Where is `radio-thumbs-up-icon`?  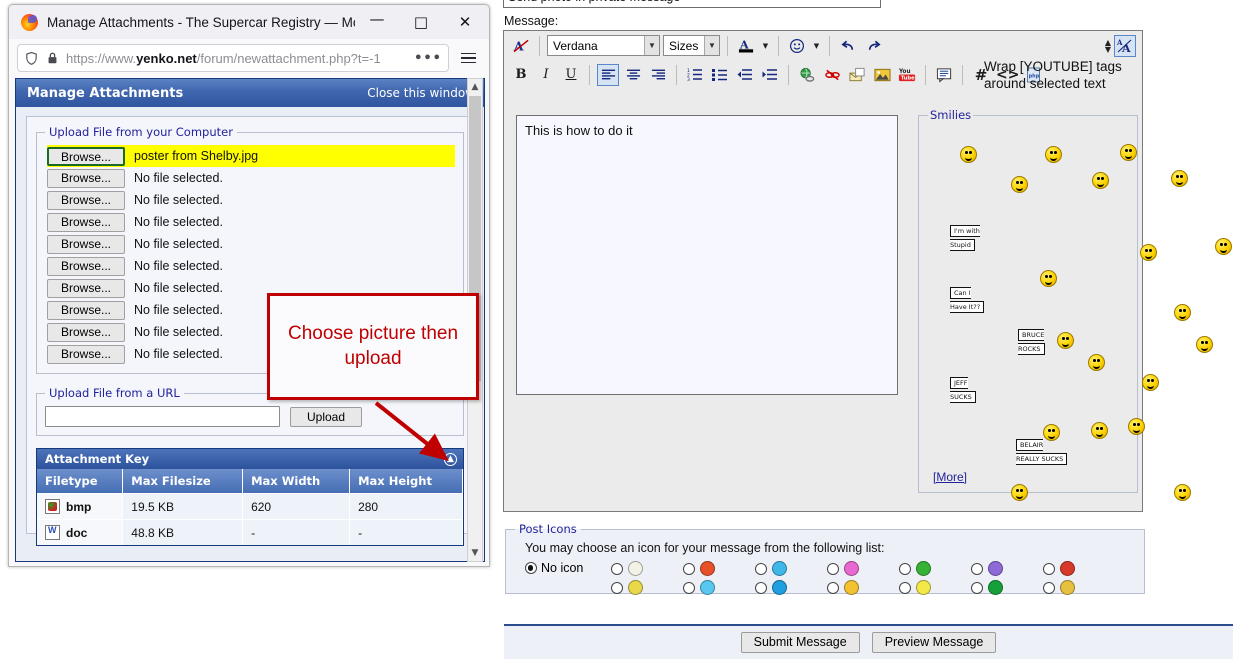
radio-thumbs-up-icon is located at coordinates (1049, 587).